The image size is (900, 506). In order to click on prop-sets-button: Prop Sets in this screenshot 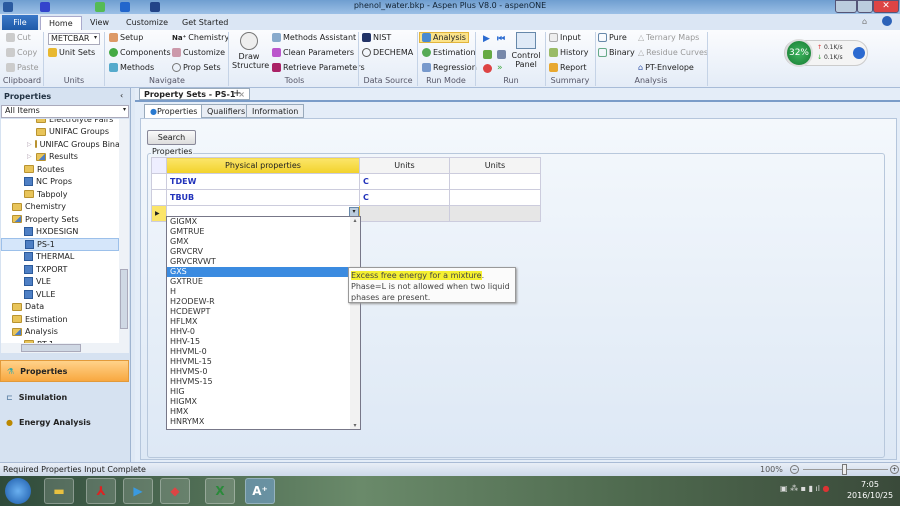, I will do `click(196, 67)`.